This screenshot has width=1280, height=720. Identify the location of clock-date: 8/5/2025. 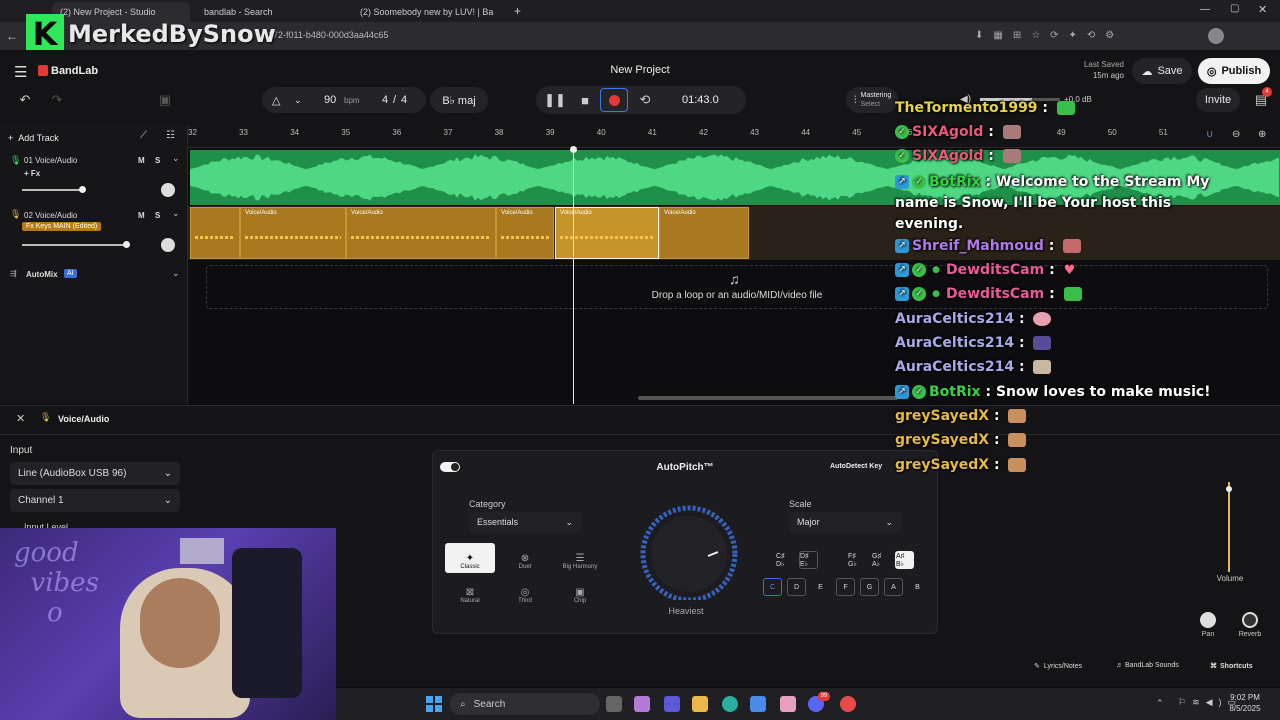
(1245, 708).